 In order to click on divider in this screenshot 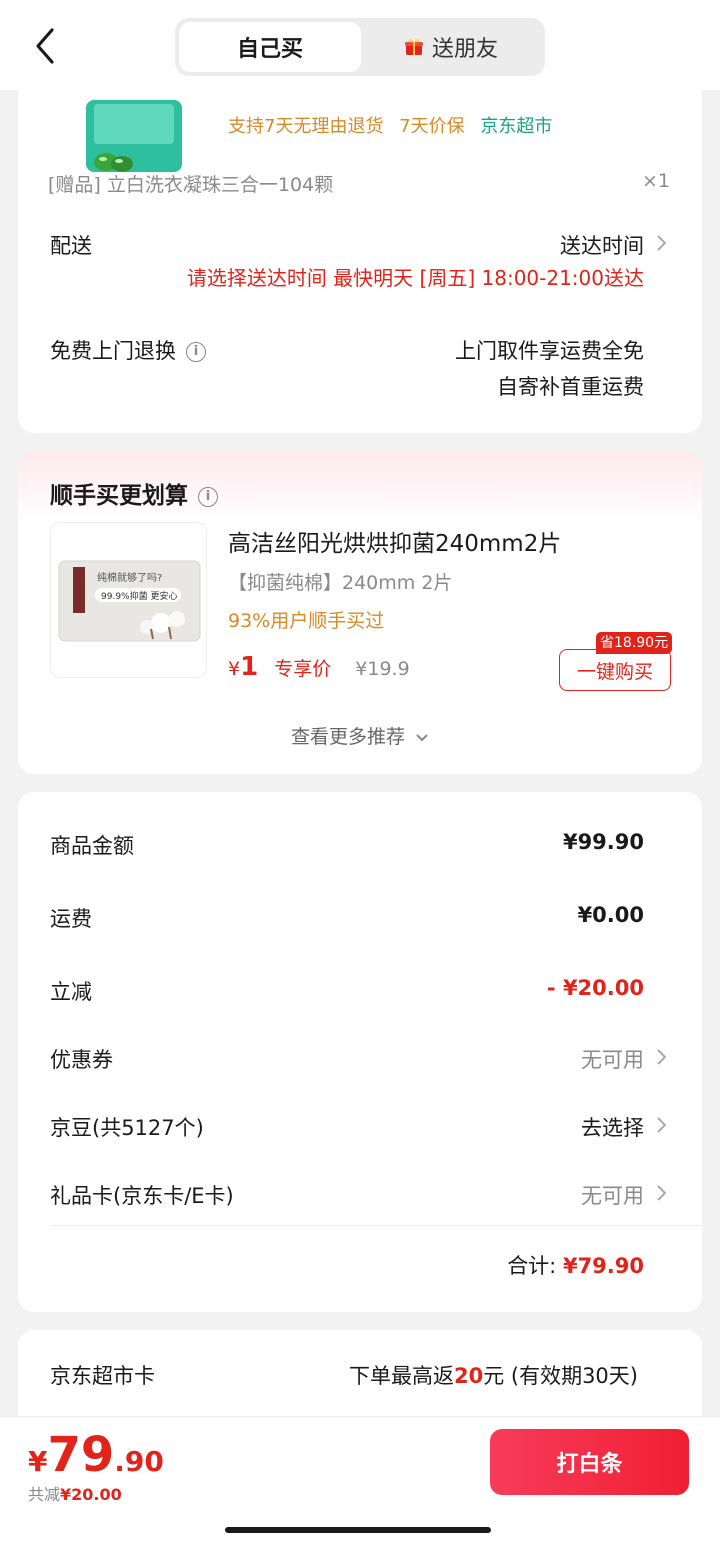, I will do `click(376, 1225)`.